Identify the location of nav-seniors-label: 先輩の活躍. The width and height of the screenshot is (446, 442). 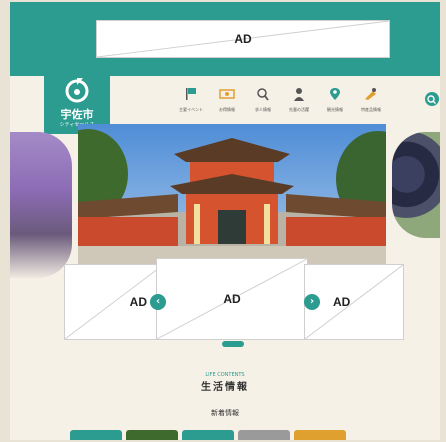
(299, 109).